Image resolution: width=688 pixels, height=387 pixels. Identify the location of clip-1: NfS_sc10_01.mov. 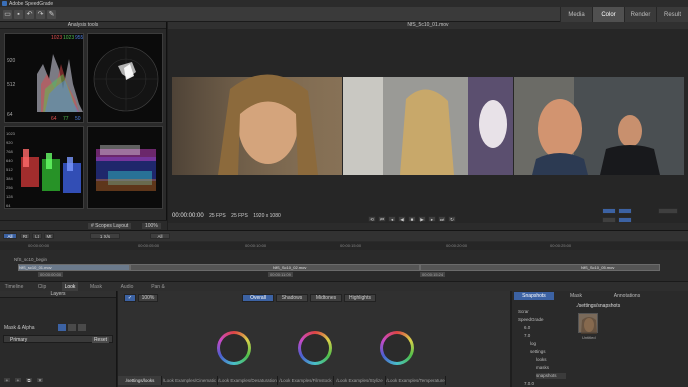
(74, 267).